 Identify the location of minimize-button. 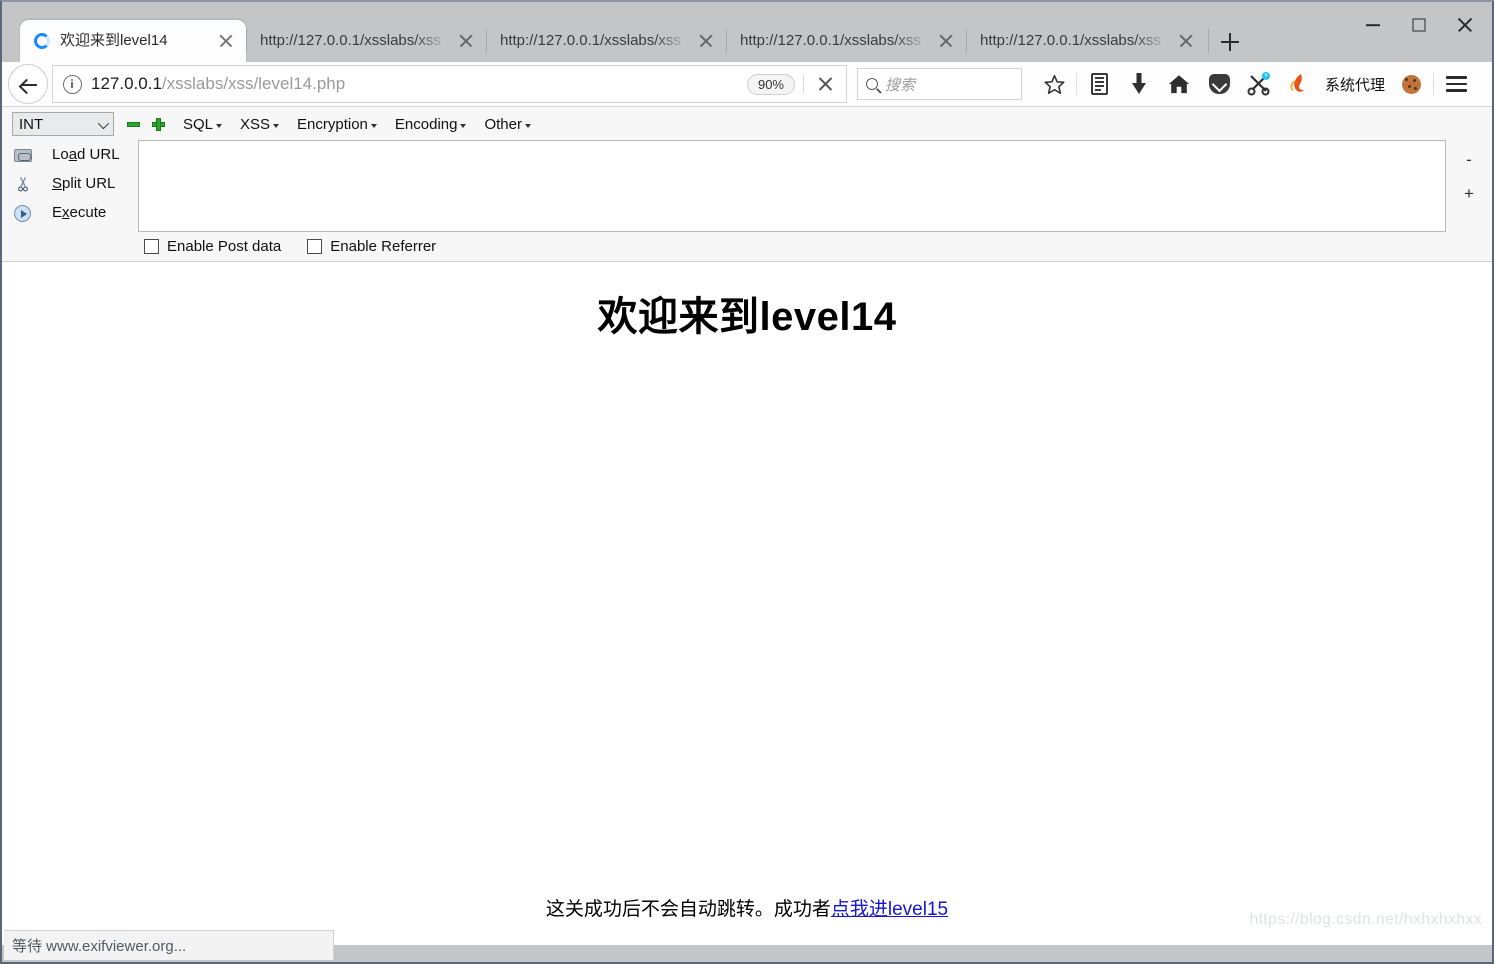
(1373, 25).